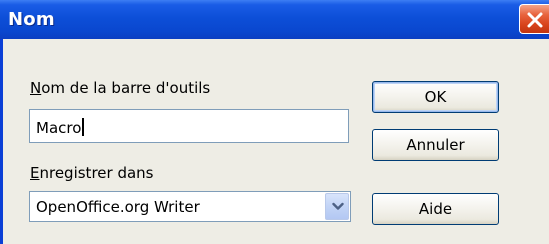  What do you see at coordinates (126, 88) in the screenshot?
I see `toolbar-name-label-text: om de la barre d'outils` at bounding box center [126, 88].